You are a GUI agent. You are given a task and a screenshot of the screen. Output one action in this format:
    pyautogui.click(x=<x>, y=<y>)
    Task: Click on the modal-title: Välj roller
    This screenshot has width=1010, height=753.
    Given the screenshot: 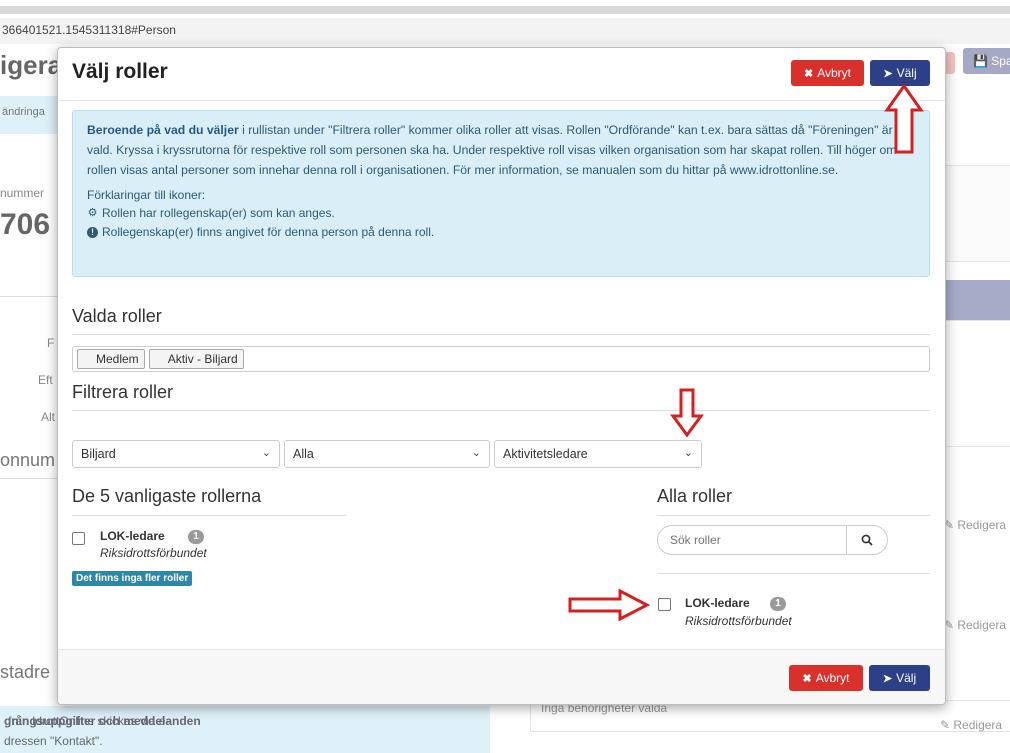 What is the action you would take?
    pyautogui.click(x=120, y=71)
    